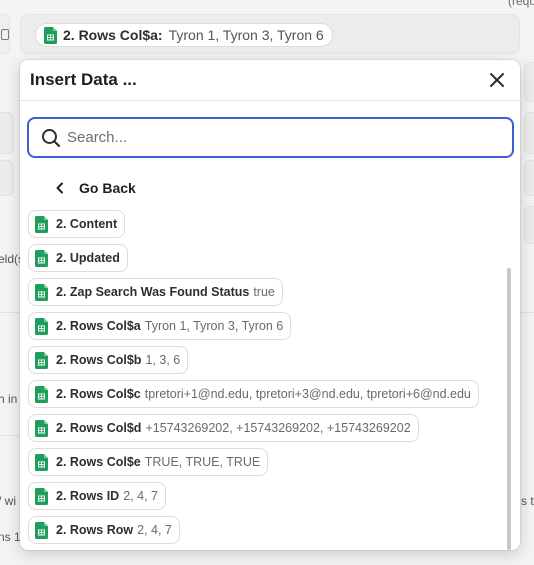 Image resolution: width=534 pixels, height=565 pixels. What do you see at coordinates (153, 292) in the screenshot?
I see `data-field-label: 2. Zap Search Was Found Status` at bounding box center [153, 292].